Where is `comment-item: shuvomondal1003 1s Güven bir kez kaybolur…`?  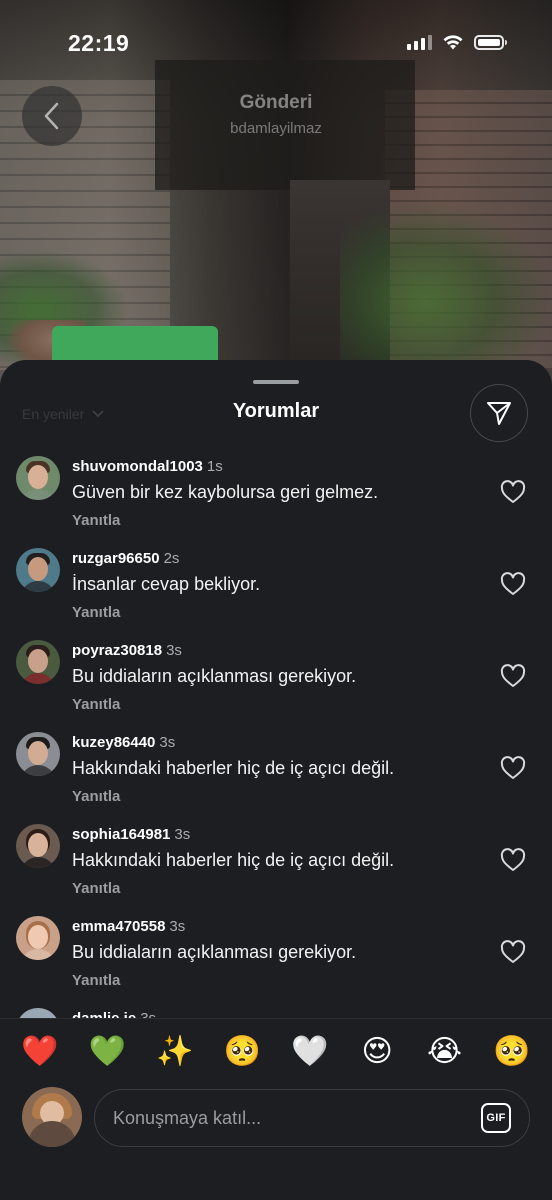 comment-item: shuvomondal1003 1s Güven bir kez kaybolur… is located at coordinates (276, 502).